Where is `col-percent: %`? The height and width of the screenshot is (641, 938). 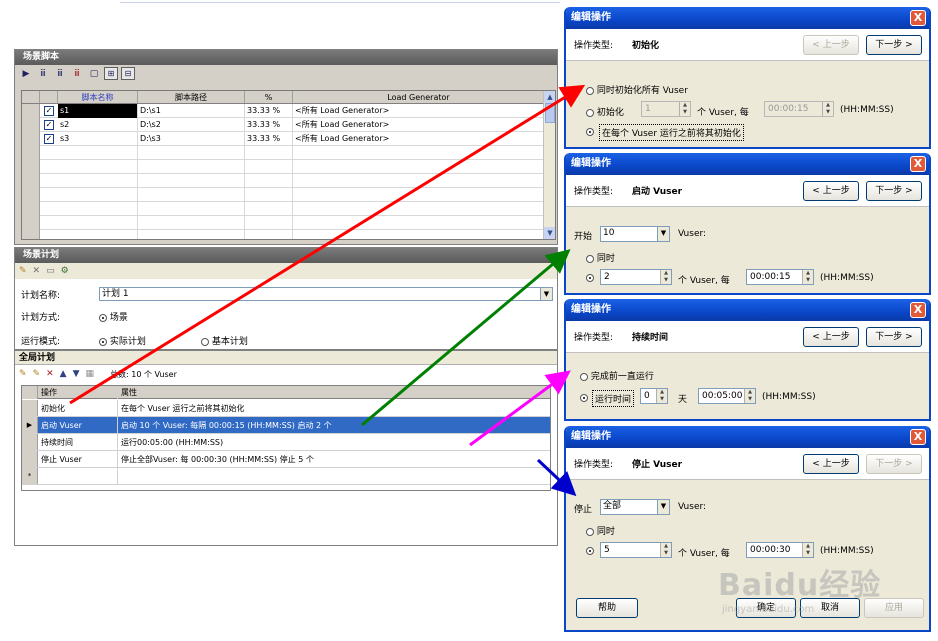
col-percent: % is located at coordinates (269, 97).